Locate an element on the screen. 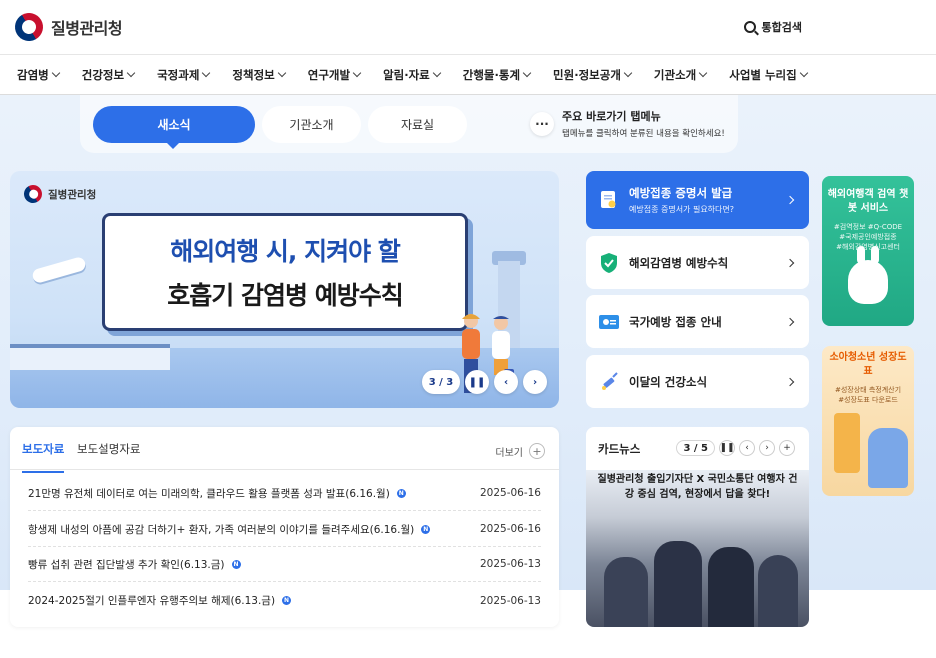 The height and width of the screenshot is (658, 936). ad-tag: #국제공인예방접종 is located at coordinates (868, 237).